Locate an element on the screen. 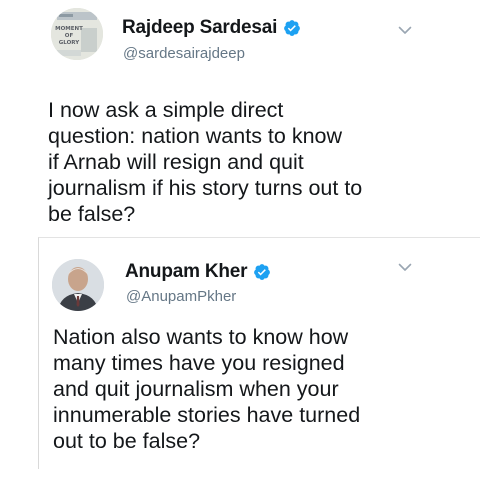 The width and height of the screenshot is (480, 480). handle: @AnupamPkher is located at coordinates (181, 296).